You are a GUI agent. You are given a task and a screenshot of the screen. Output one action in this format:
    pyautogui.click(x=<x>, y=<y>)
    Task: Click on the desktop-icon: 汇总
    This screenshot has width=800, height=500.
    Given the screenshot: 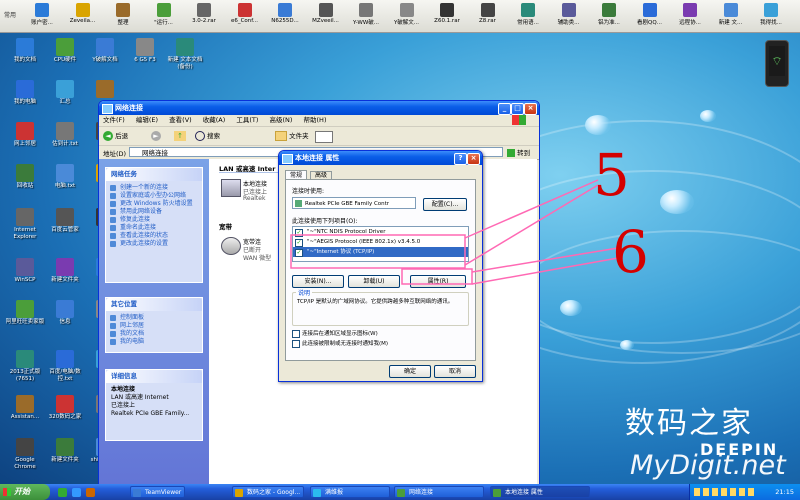 What is the action you would take?
    pyautogui.click(x=65, y=93)
    